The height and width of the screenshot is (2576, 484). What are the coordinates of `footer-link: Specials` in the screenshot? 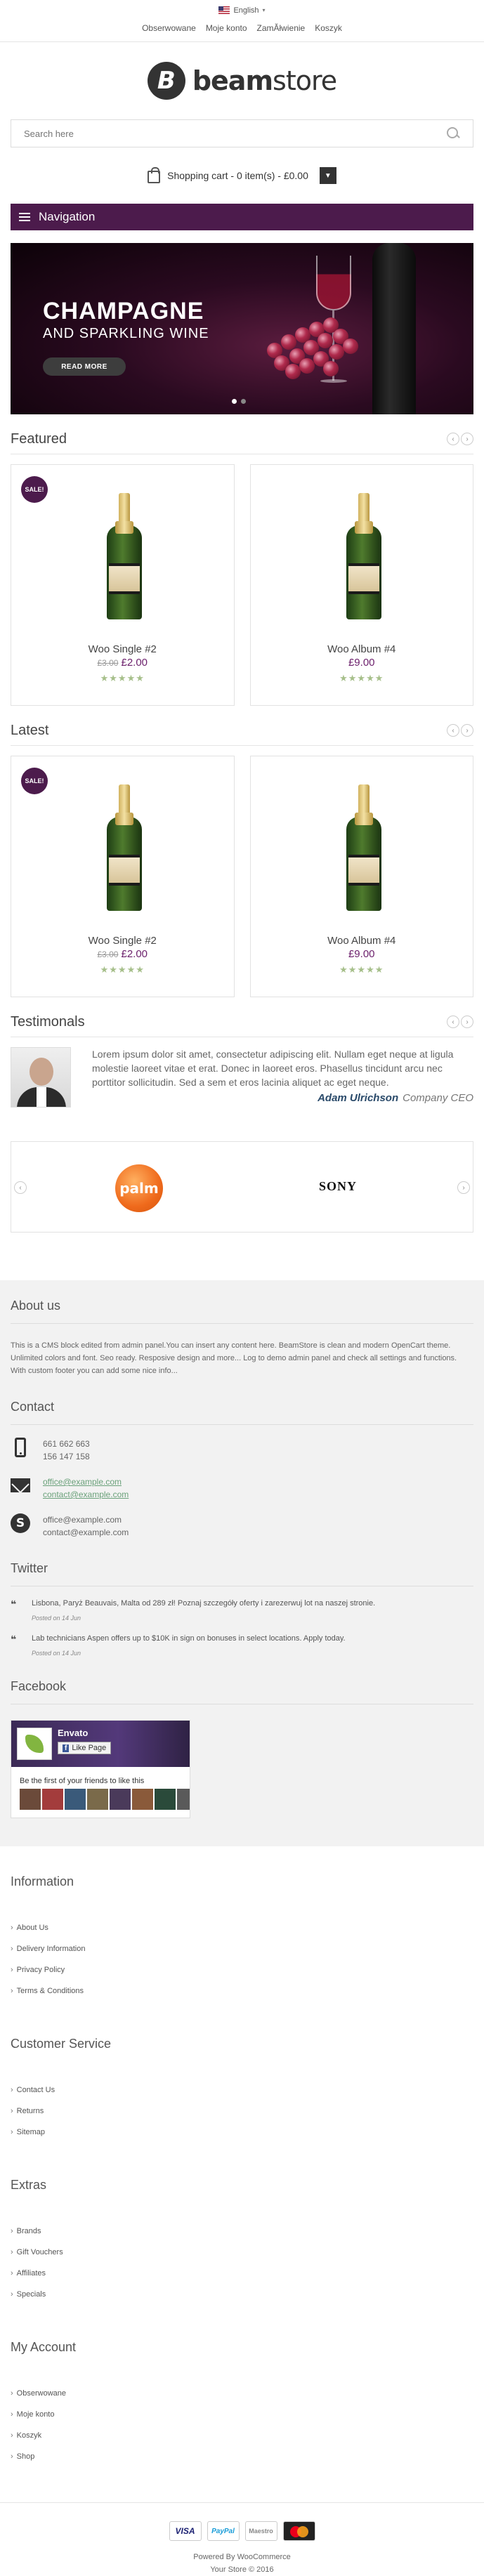 It's located at (242, 2294).